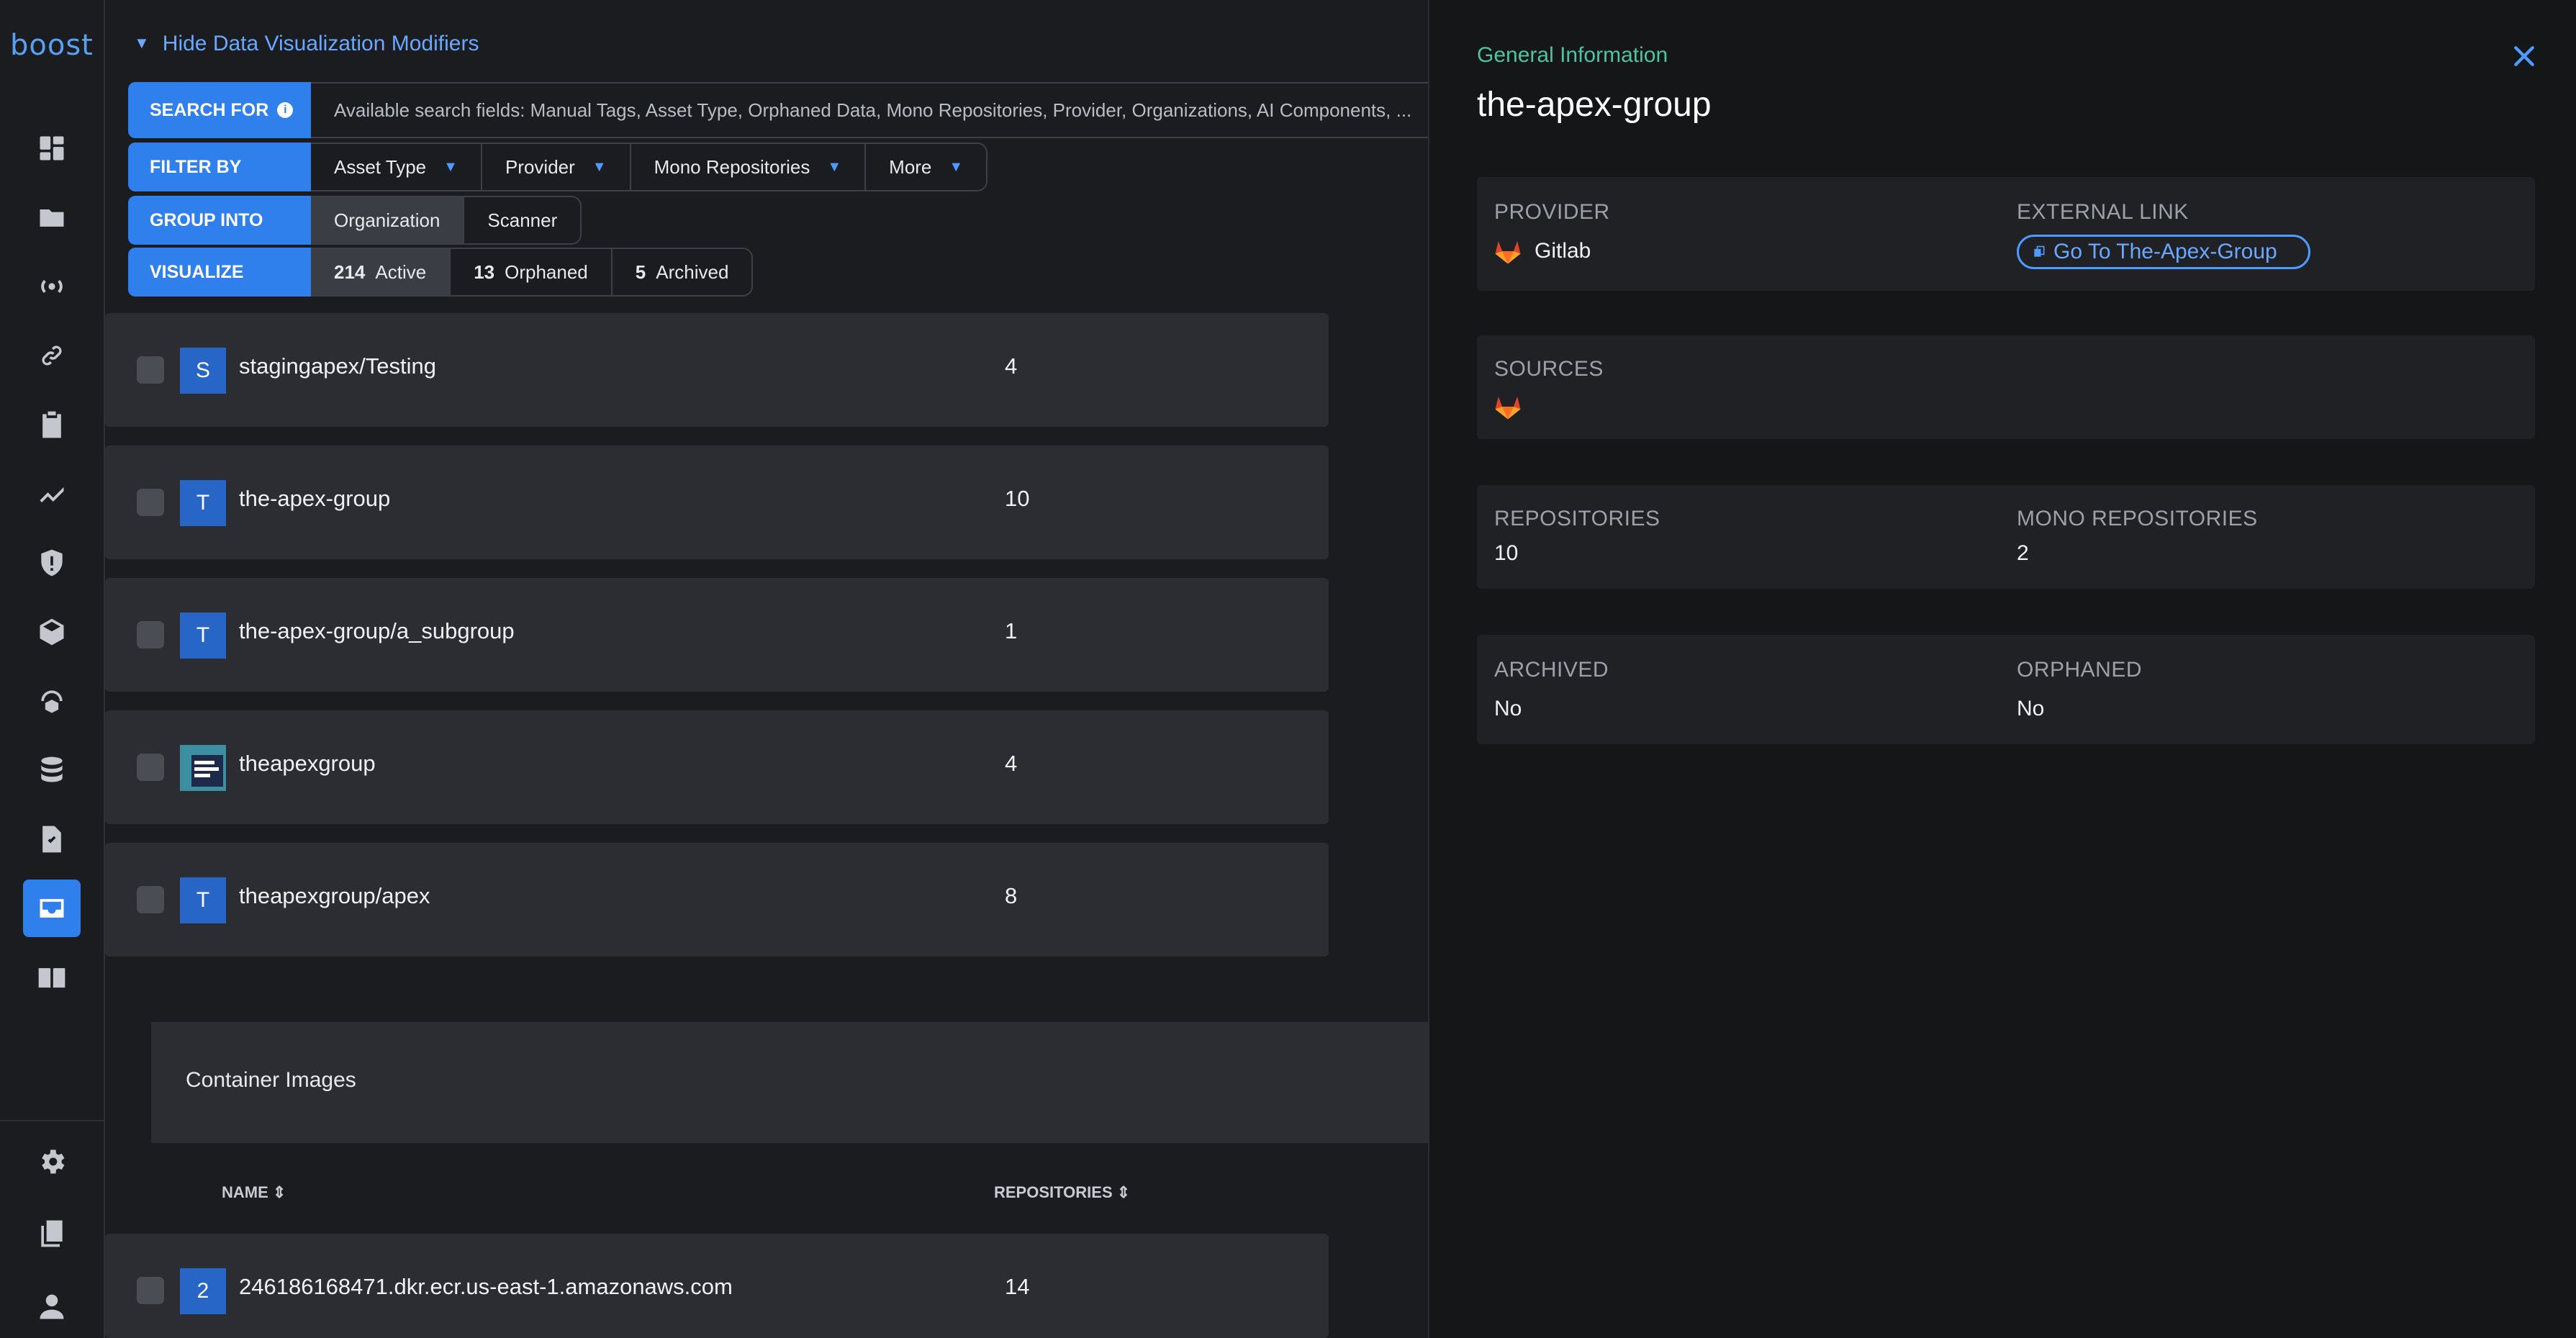 This screenshot has height=1338, width=2576. I want to click on toggle-modifiers: ▼ Hide Data Visualization Modifiers, so click(307, 44).